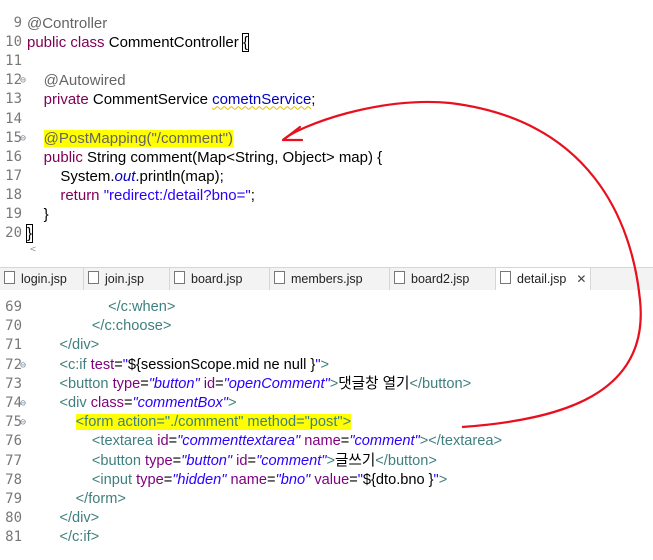  What do you see at coordinates (101, 307) in the screenshot?
I see `code-text: </c:when>` at bounding box center [101, 307].